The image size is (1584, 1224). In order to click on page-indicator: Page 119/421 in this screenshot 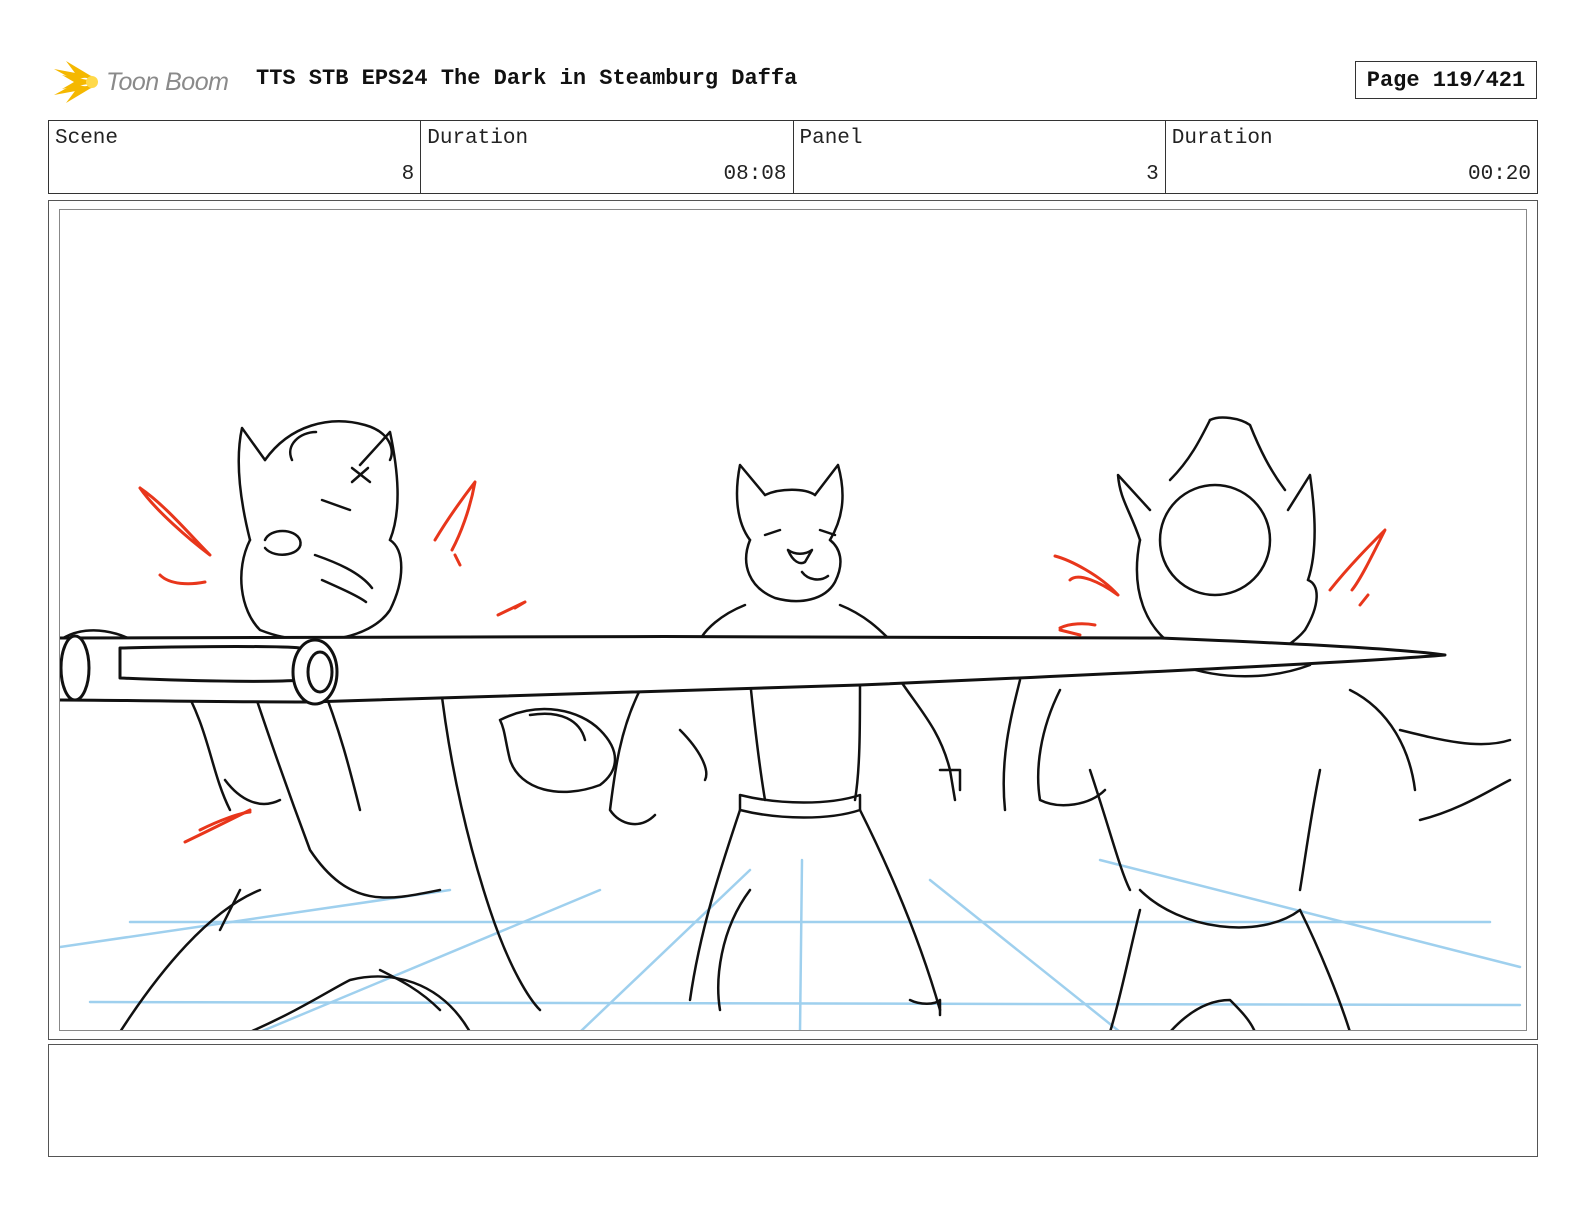, I will do `click(1446, 80)`.